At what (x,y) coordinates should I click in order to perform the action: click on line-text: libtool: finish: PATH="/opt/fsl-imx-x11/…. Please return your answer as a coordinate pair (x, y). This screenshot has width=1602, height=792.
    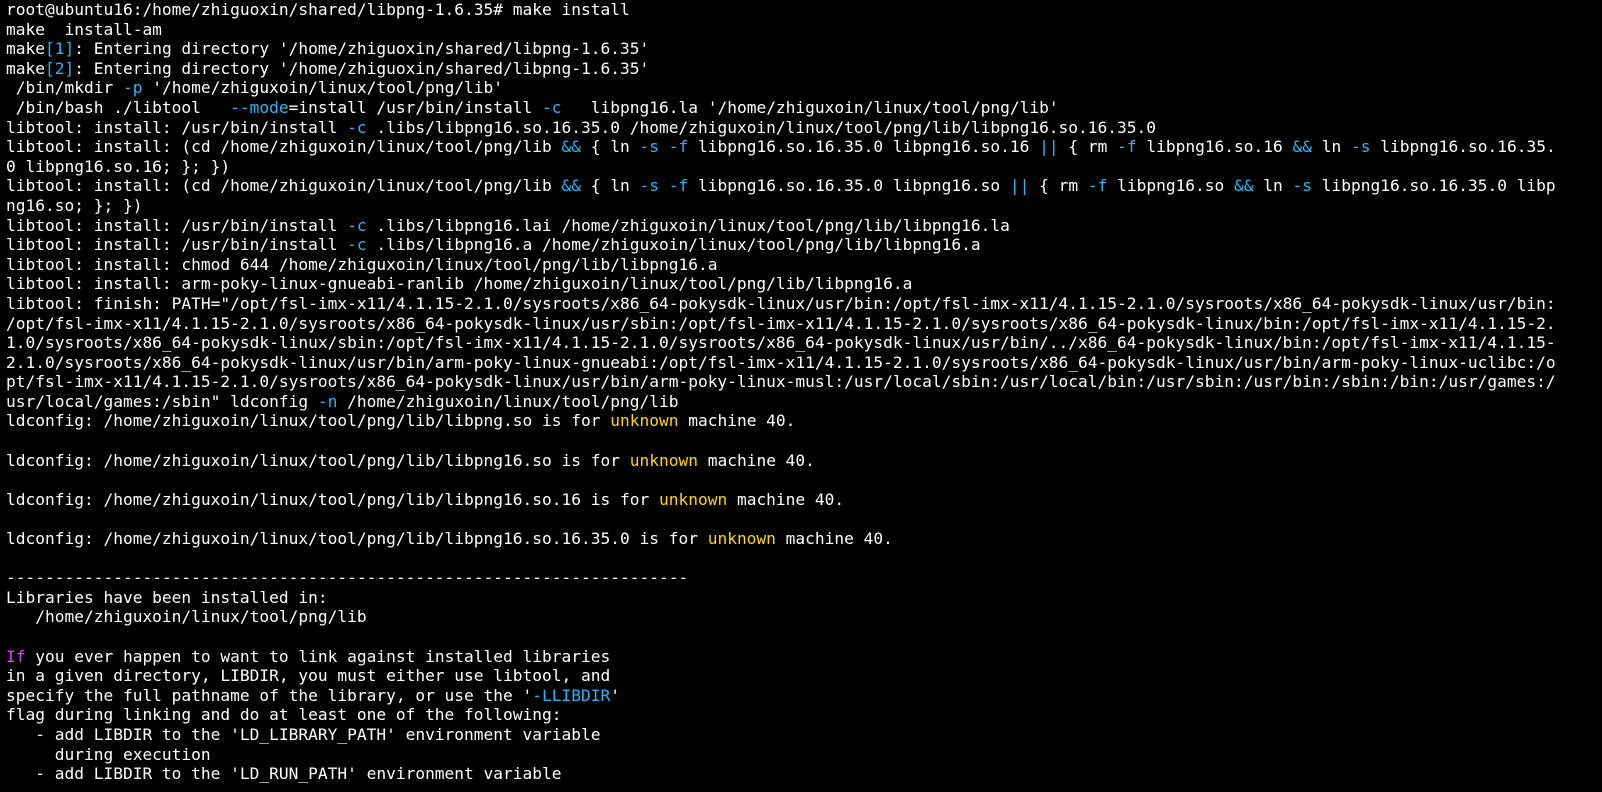
    Looking at the image, I should click on (781, 303).